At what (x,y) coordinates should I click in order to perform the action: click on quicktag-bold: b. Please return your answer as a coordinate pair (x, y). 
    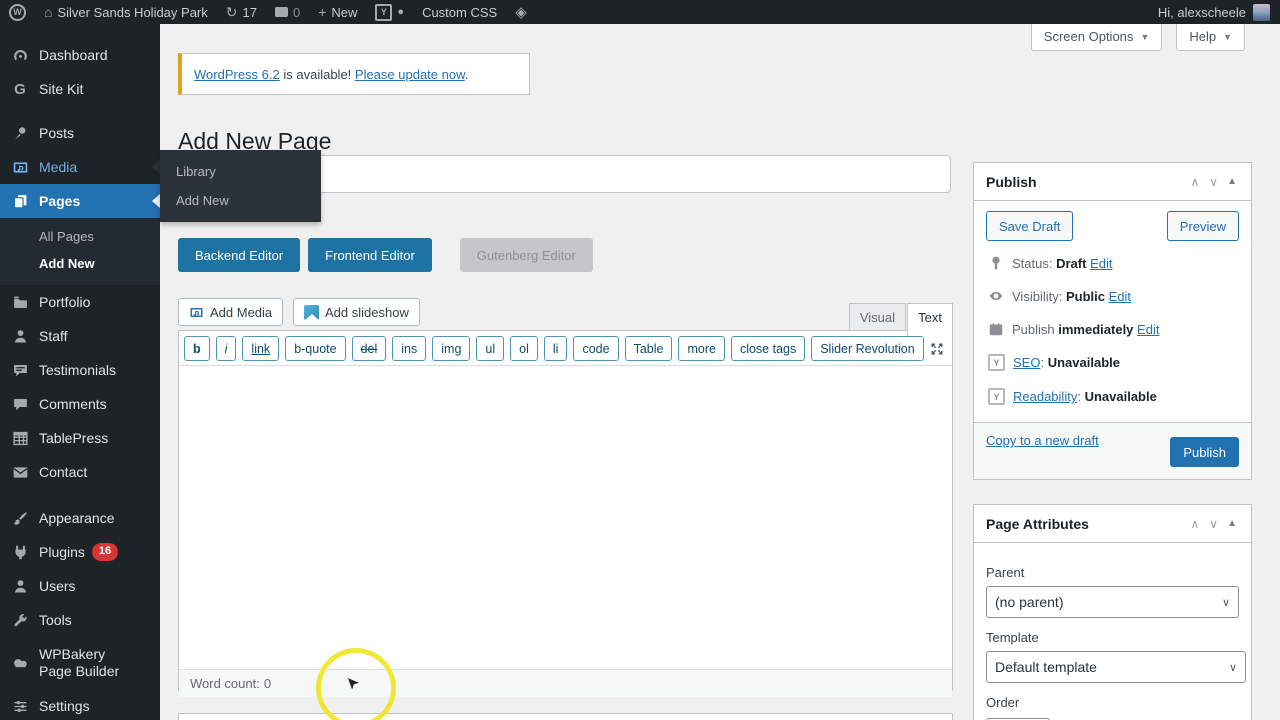
    Looking at the image, I should click on (197, 348).